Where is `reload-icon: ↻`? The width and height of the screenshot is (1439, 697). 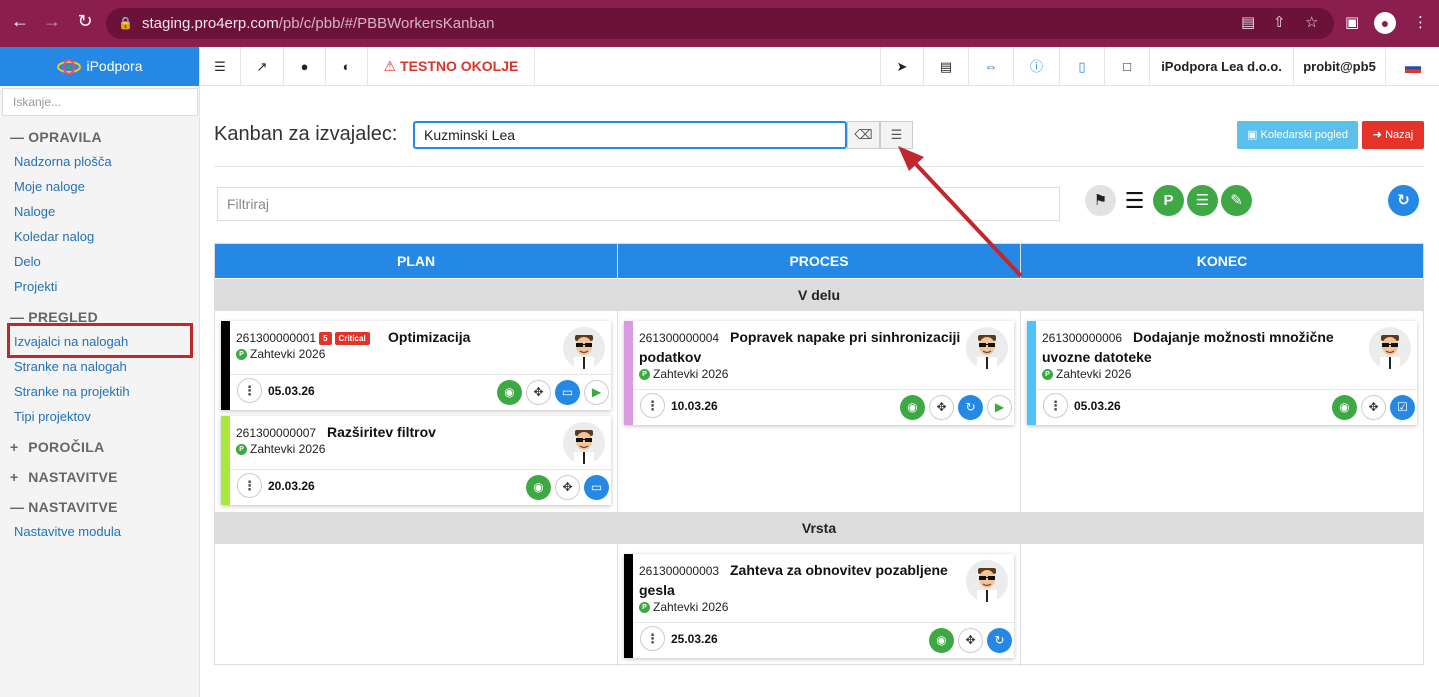
reload-icon: ↻ is located at coordinates (85, 21).